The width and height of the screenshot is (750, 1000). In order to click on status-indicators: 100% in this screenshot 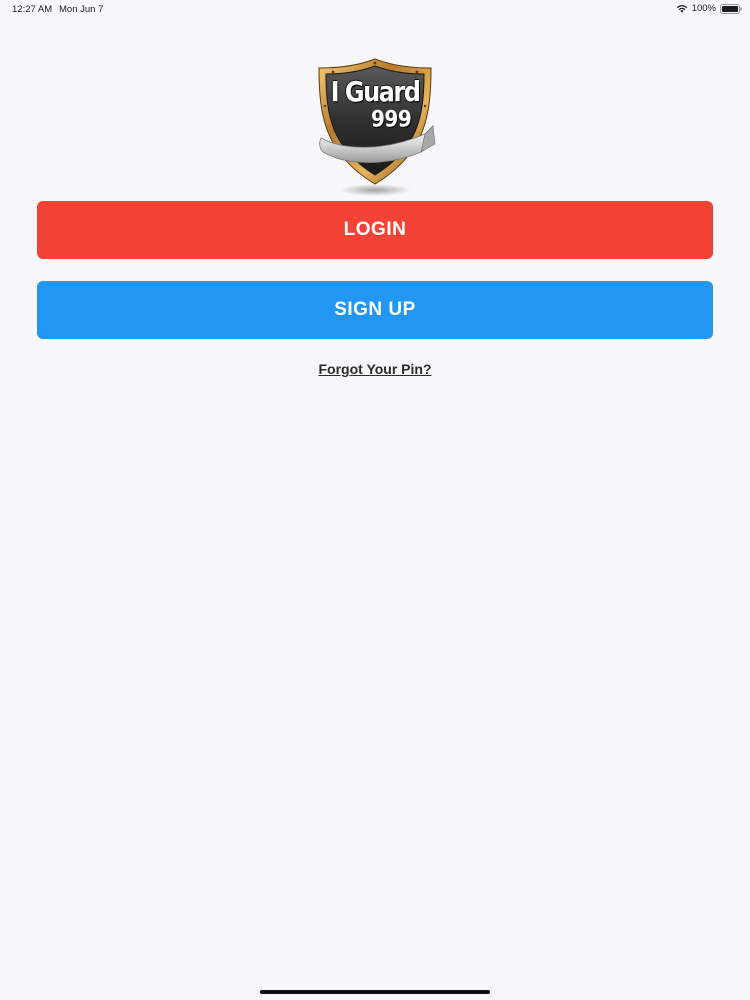, I will do `click(709, 8)`.